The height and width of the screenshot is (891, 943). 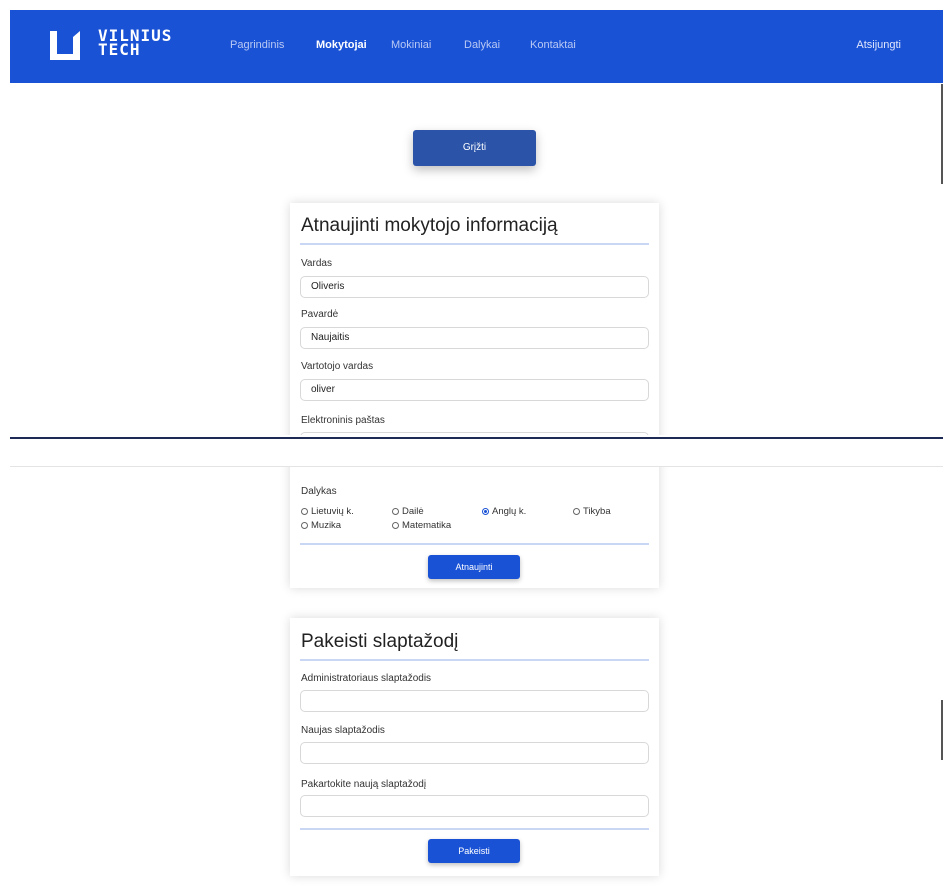 I want to click on radio-anglu: Anglų k., so click(x=504, y=511).